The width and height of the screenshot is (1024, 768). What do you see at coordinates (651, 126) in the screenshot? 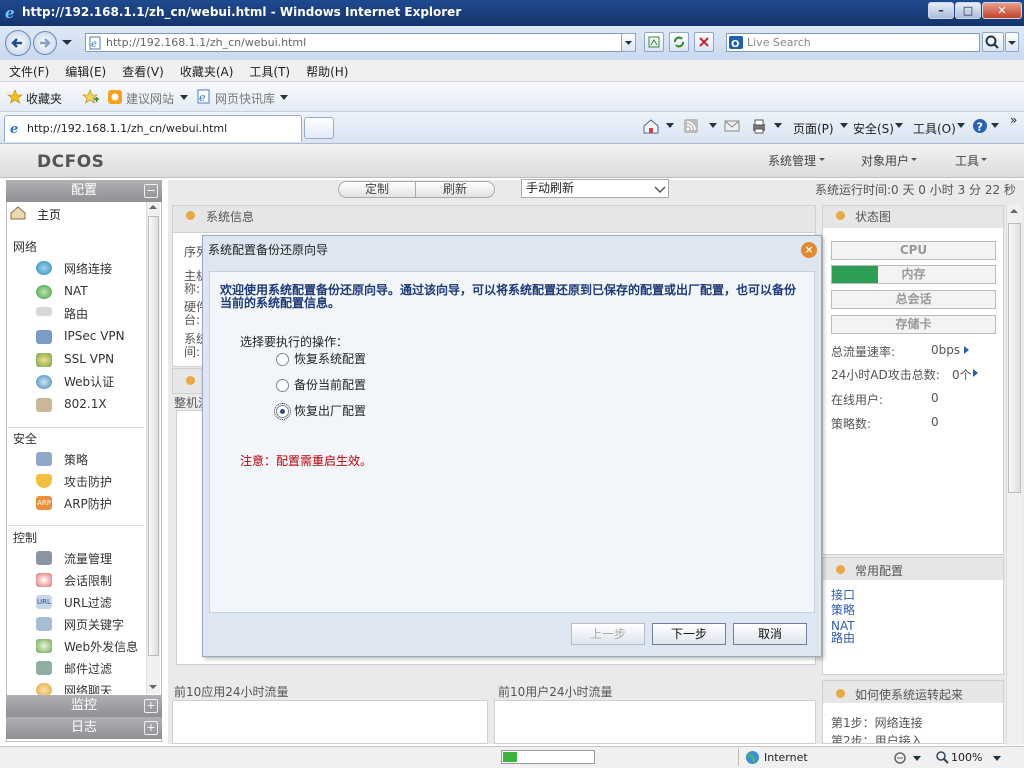
I see `home-icon` at bounding box center [651, 126].